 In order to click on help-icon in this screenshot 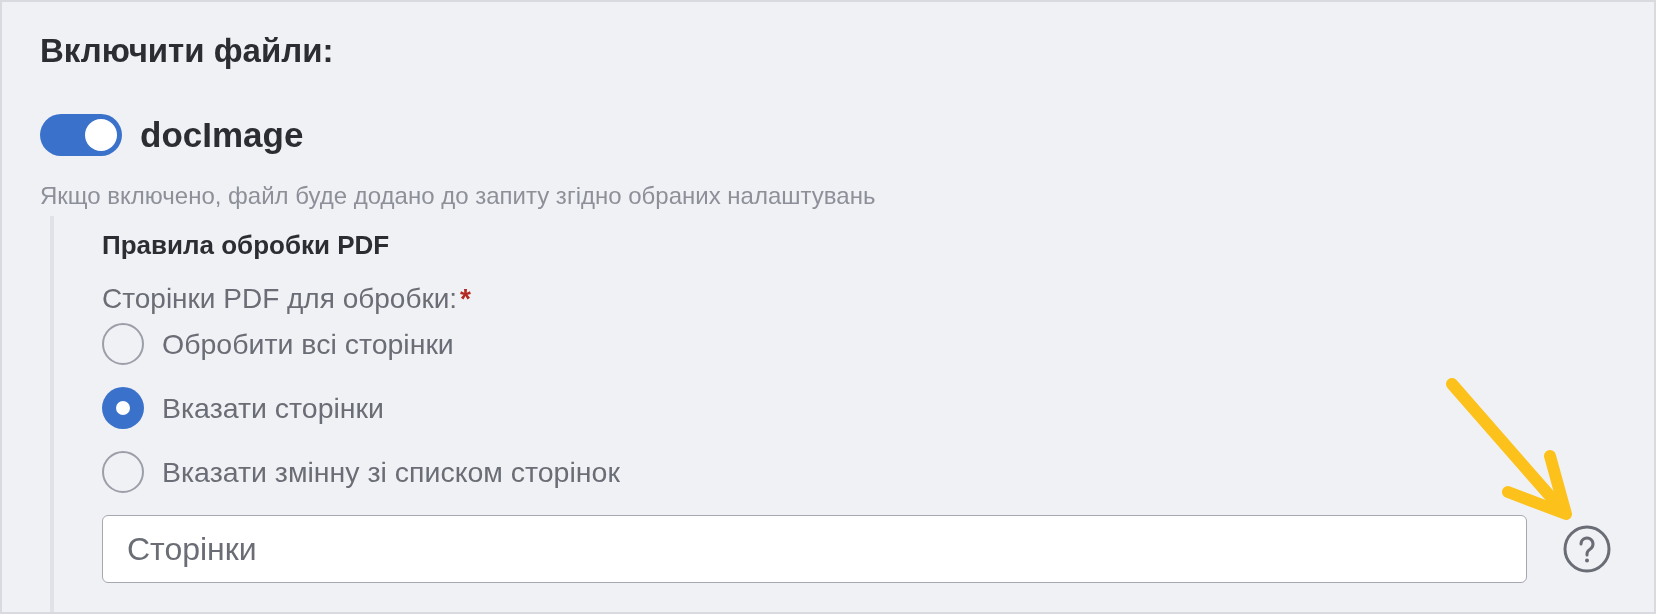, I will do `click(1587, 549)`.